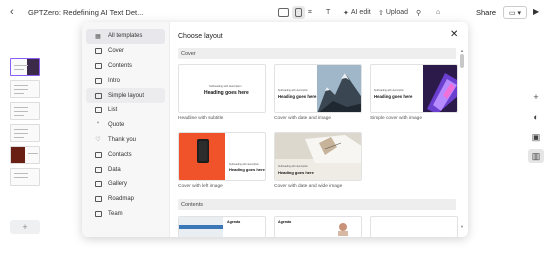 This screenshot has height=260, width=550. I want to click on purple-device-image, so click(440, 88).